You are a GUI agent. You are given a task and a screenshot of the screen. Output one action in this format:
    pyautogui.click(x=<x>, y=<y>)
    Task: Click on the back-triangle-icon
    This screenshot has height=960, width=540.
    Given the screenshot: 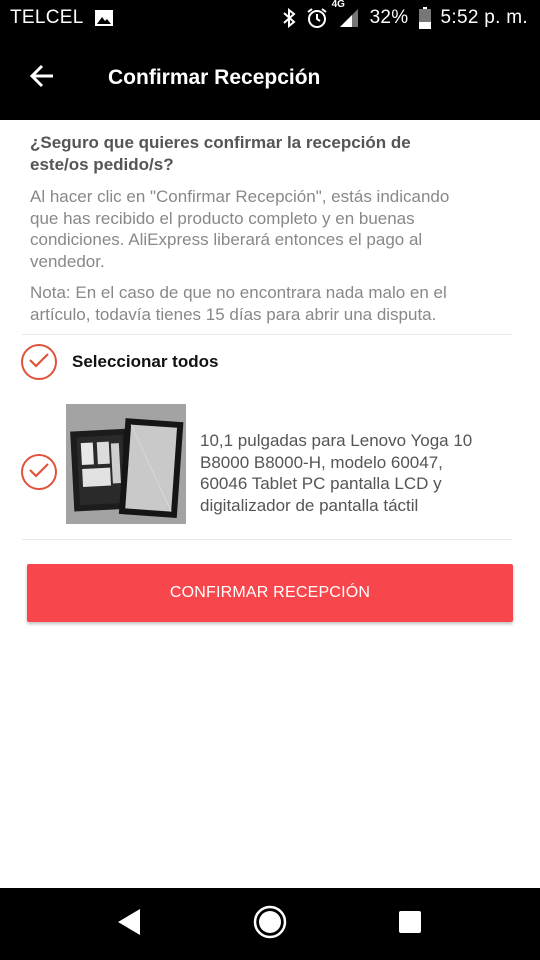 What is the action you would take?
    pyautogui.click(x=130, y=924)
    